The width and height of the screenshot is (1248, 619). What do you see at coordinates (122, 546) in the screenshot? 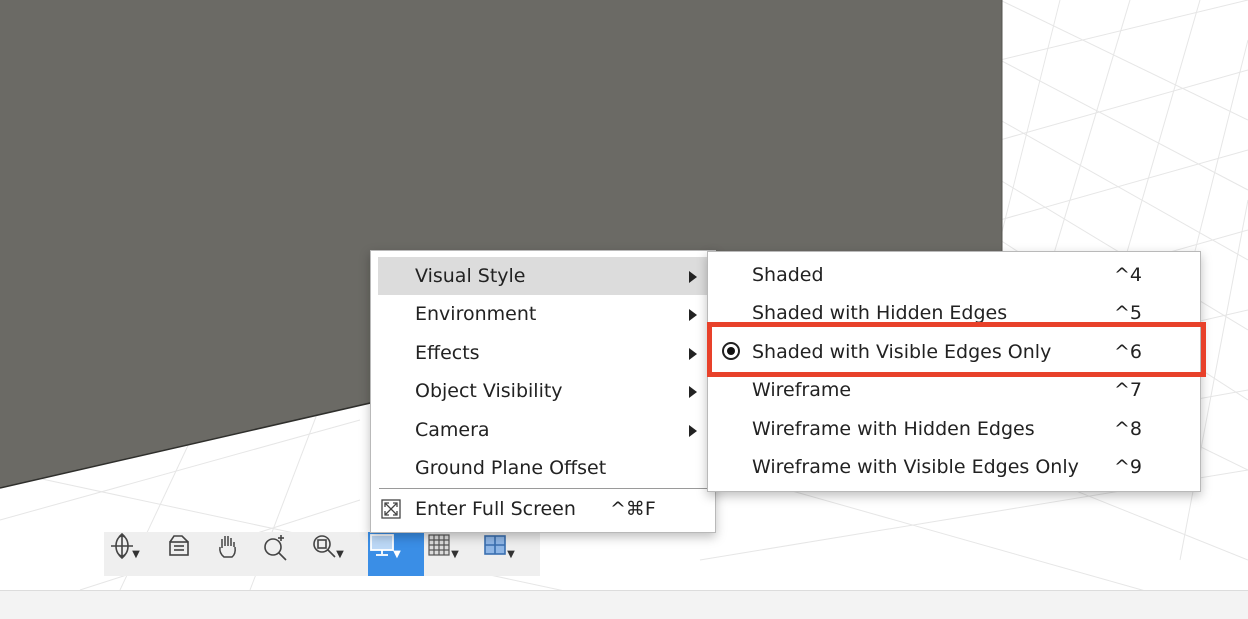
I see `orbit-icon` at bounding box center [122, 546].